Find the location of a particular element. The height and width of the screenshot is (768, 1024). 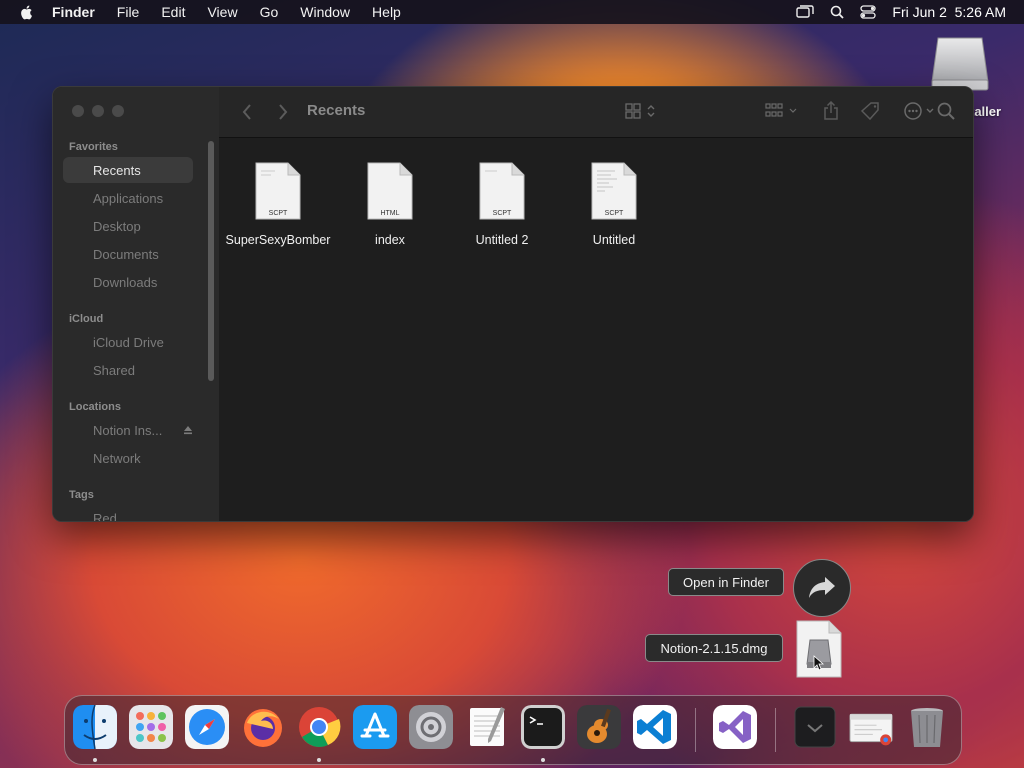

file-name: SuperSexyBomber is located at coordinates (278, 240).